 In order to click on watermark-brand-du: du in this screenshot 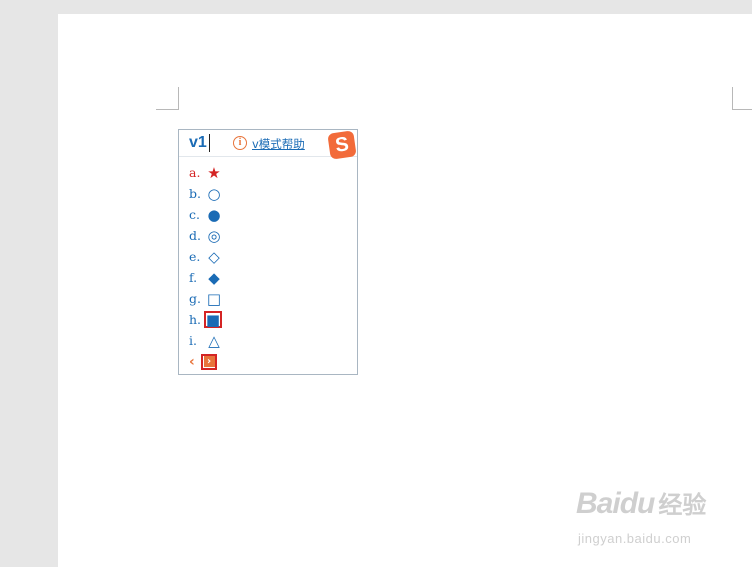, I will do `click(637, 503)`.